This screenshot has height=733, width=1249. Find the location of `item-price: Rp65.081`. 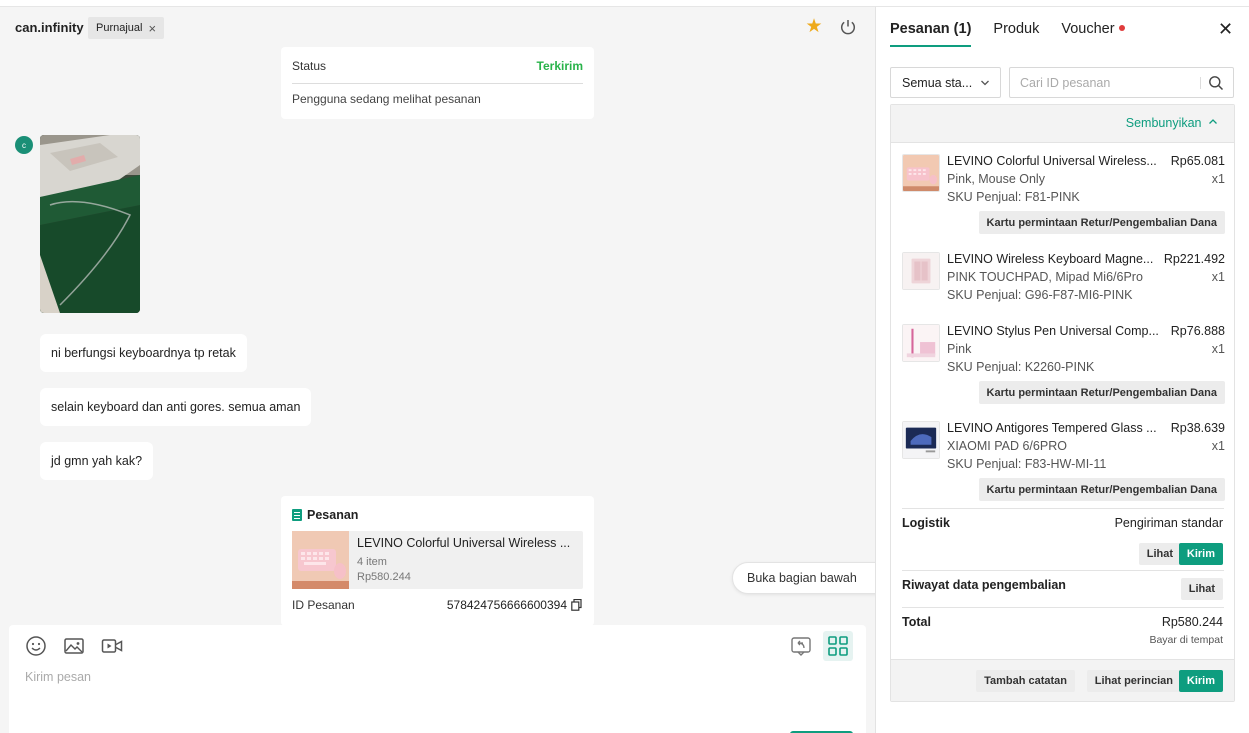

item-price: Rp65.081 is located at coordinates (1197, 161).